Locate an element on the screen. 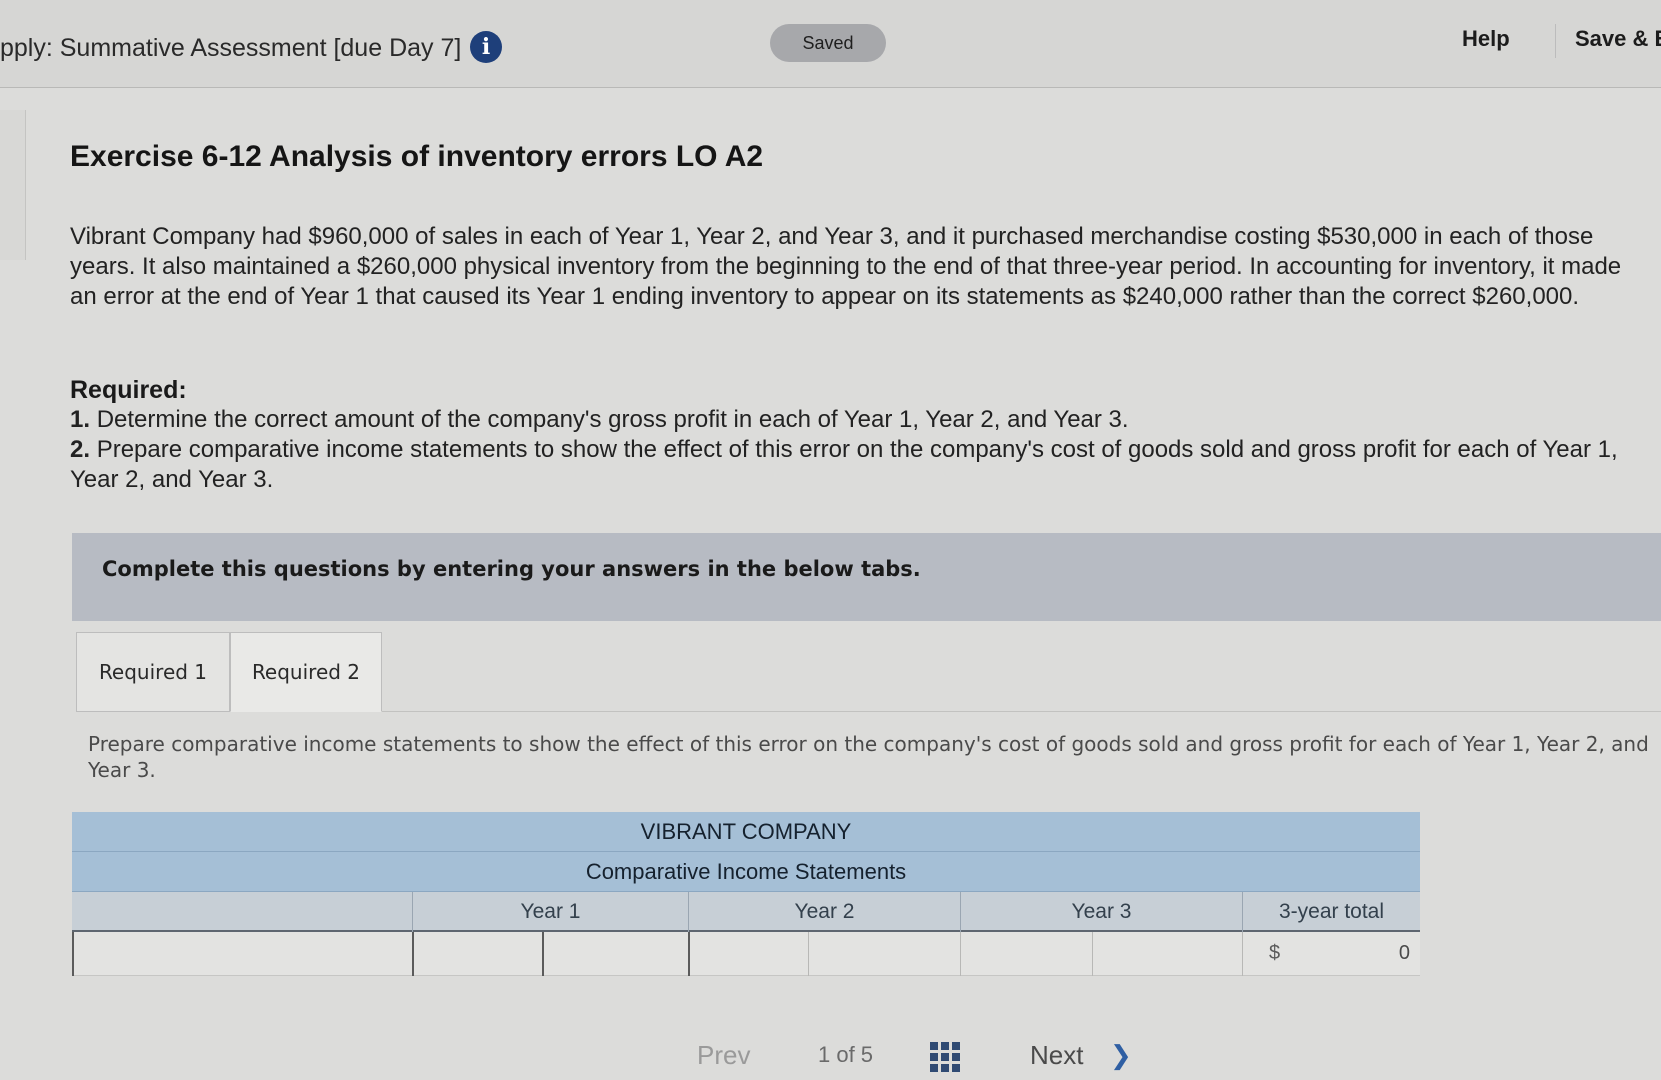 This screenshot has width=1661, height=1080. required-heading: Required: is located at coordinates (128, 390).